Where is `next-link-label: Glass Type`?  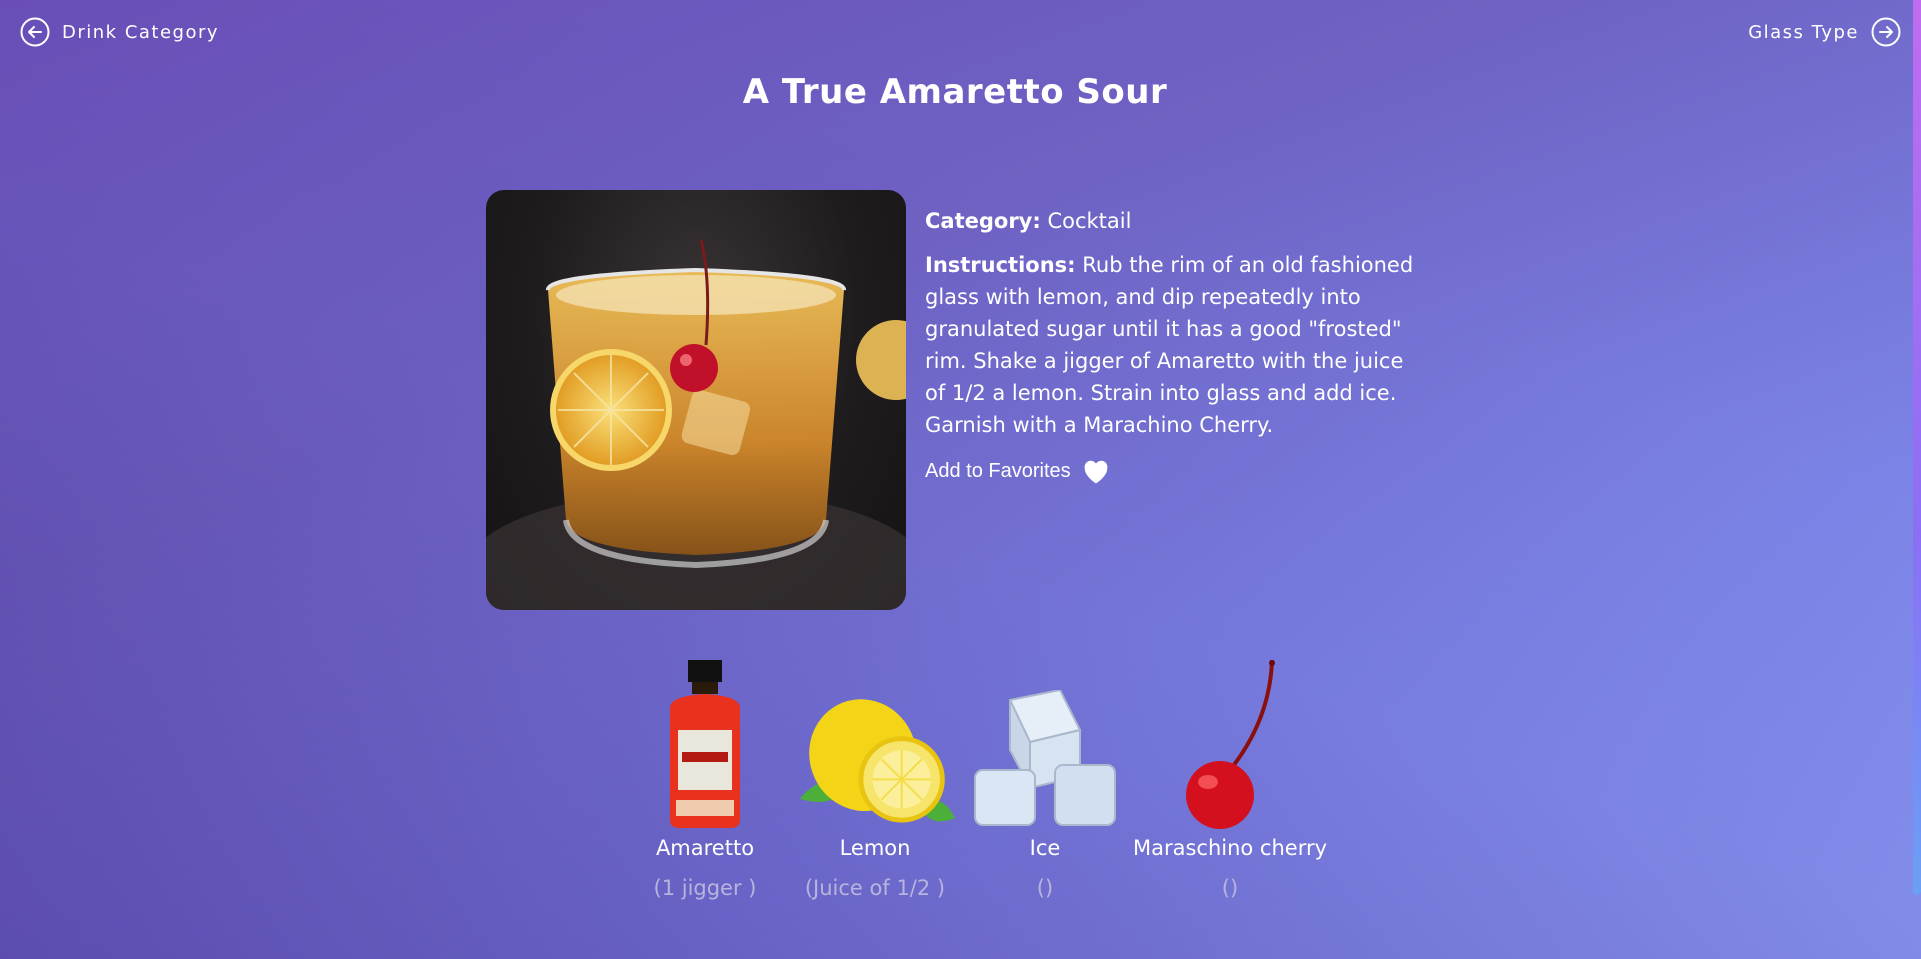 next-link-label: Glass Type is located at coordinates (1803, 32).